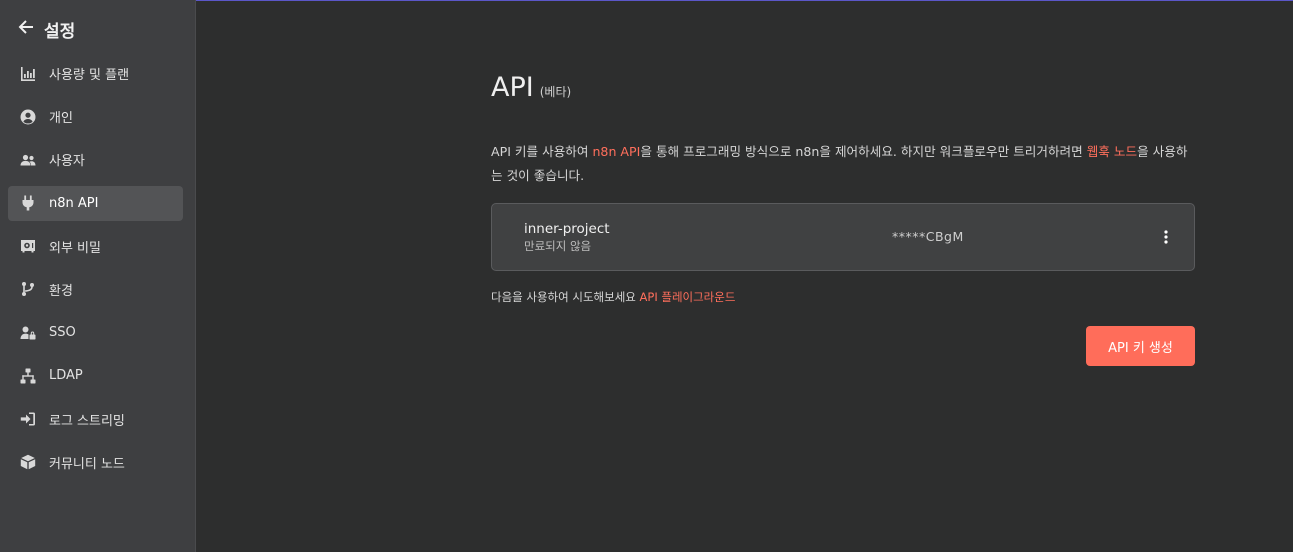 Image resolution: width=1293 pixels, height=552 pixels. Describe the element at coordinates (28, 246) in the screenshot. I see `vault-icon` at that location.